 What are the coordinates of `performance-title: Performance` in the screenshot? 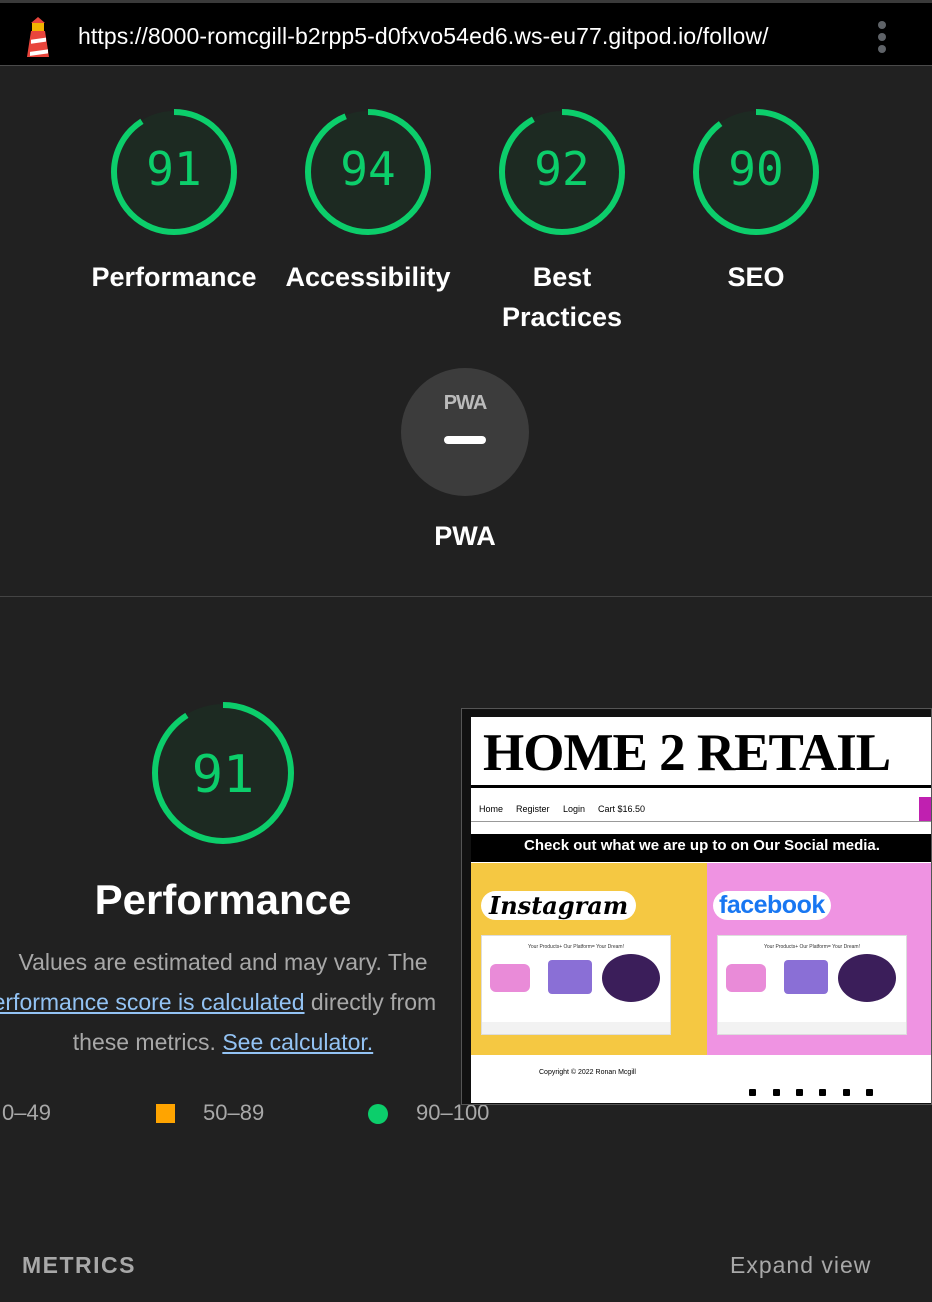 It's located at (223, 899).